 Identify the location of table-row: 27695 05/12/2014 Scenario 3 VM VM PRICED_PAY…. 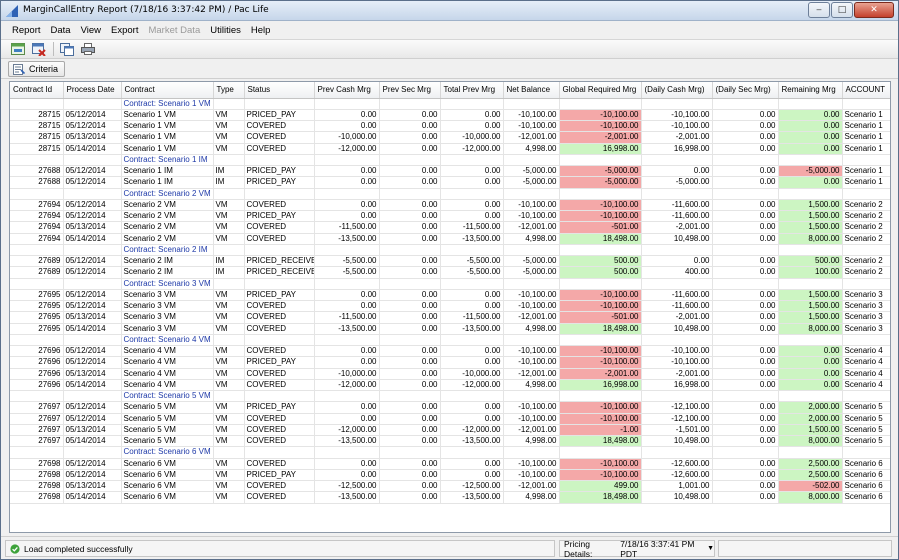
(450, 295).